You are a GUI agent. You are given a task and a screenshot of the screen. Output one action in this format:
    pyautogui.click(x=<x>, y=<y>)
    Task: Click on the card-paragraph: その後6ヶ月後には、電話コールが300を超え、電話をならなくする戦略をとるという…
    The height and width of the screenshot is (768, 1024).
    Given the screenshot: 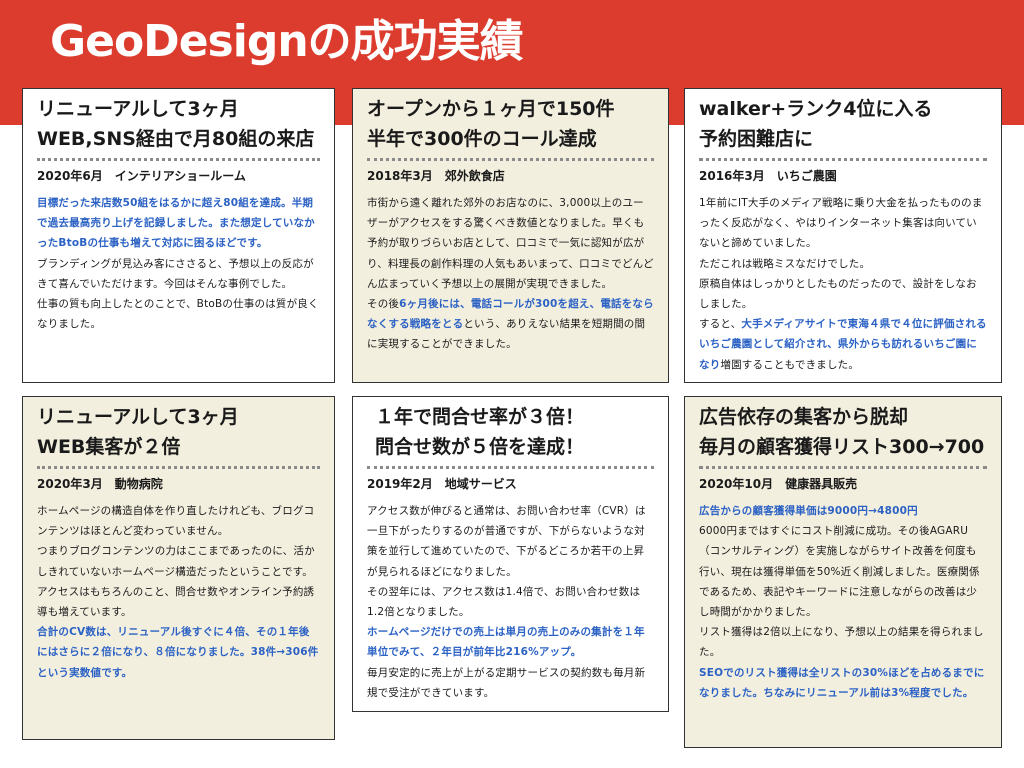 What is the action you would take?
    pyautogui.click(x=510, y=324)
    